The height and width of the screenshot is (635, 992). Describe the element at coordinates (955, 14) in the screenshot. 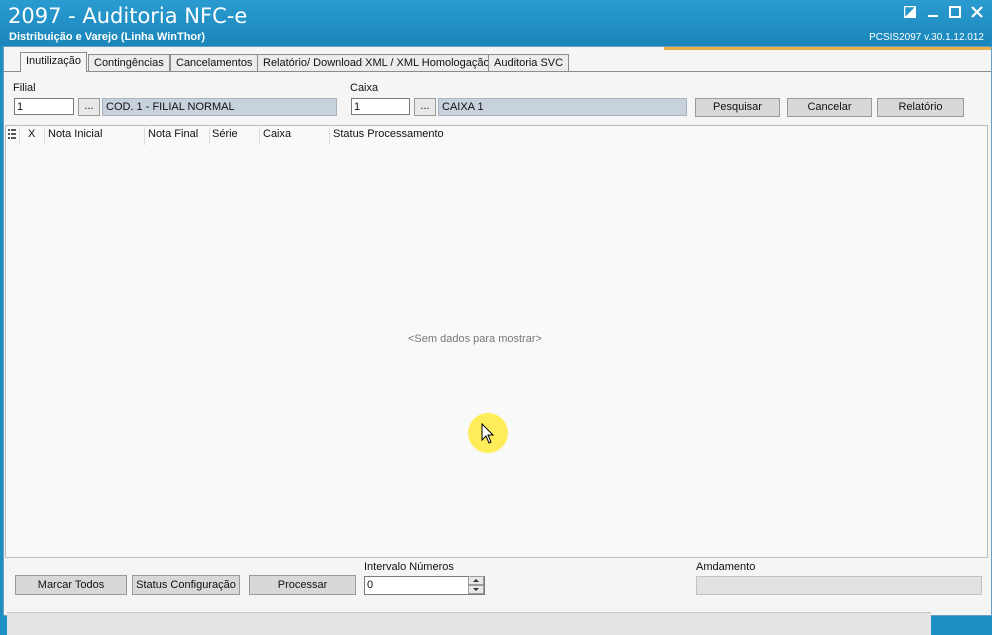

I see `maximize-icon` at that location.